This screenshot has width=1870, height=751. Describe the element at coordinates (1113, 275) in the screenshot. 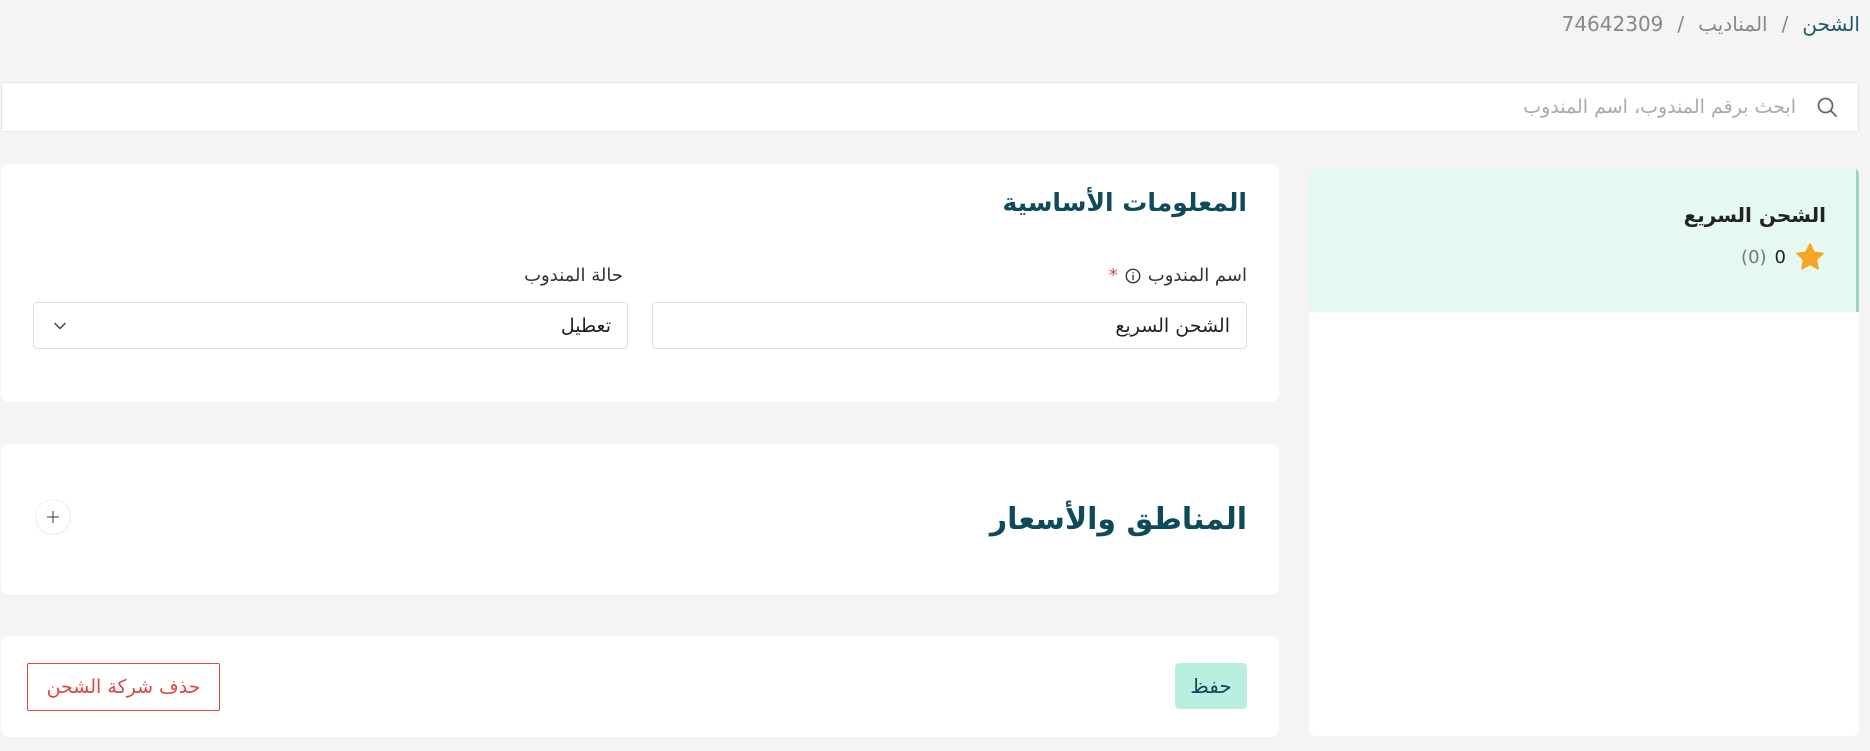

I see `required-mark: *` at that location.